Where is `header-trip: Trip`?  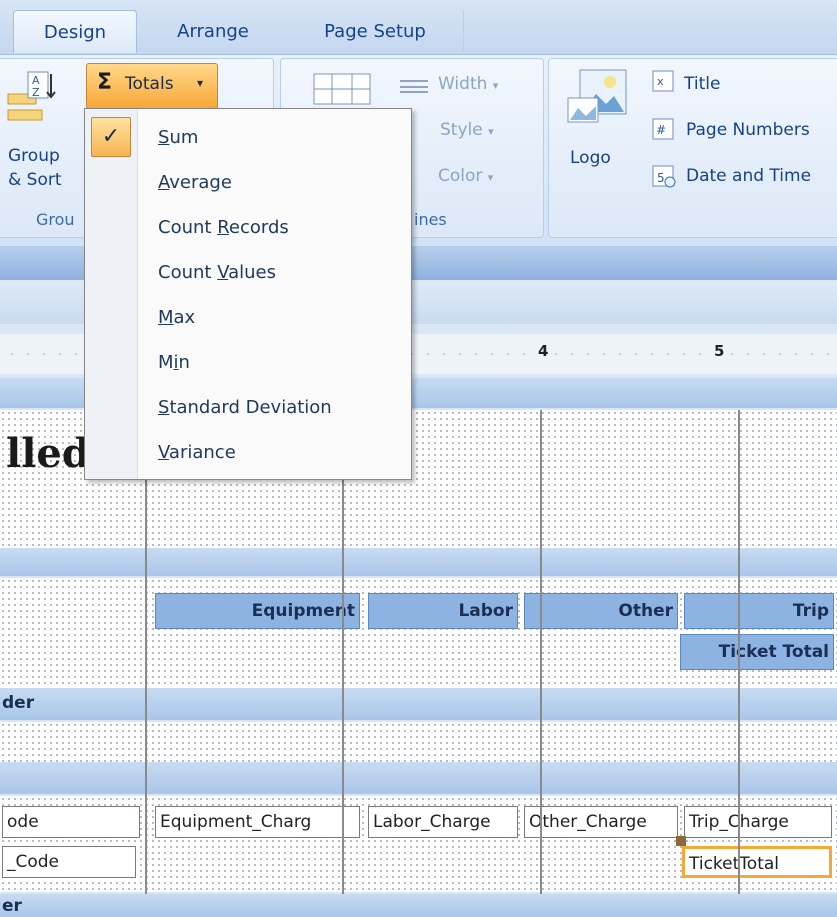 header-trip: Trip is located at coordinates (759, 611).